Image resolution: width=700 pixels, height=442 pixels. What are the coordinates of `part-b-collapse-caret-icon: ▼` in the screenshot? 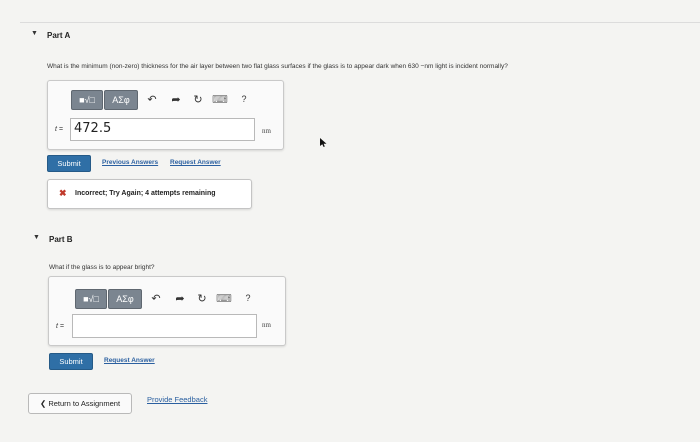 It's located at (36, 237).